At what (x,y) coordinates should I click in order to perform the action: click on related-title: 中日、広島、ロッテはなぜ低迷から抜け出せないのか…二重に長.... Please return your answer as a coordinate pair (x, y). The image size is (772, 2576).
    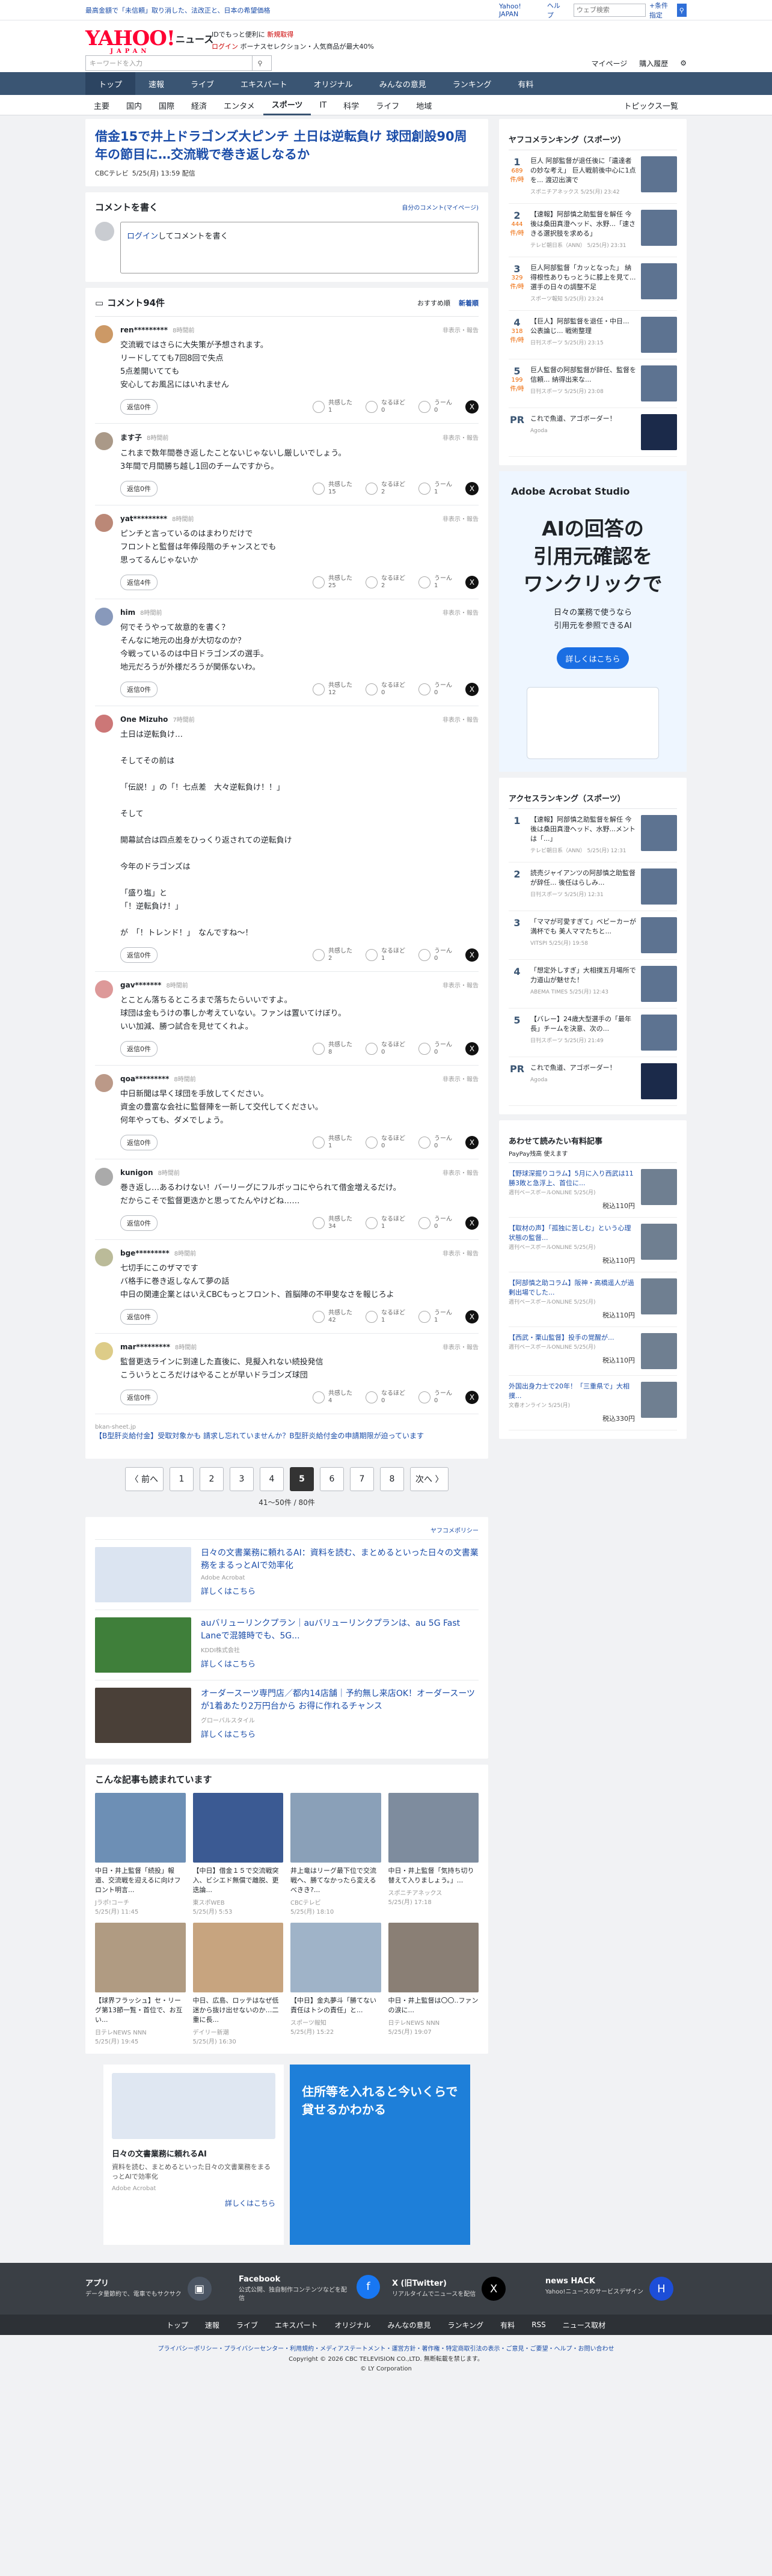
    Looking at the image, I should click on (238, 2010).